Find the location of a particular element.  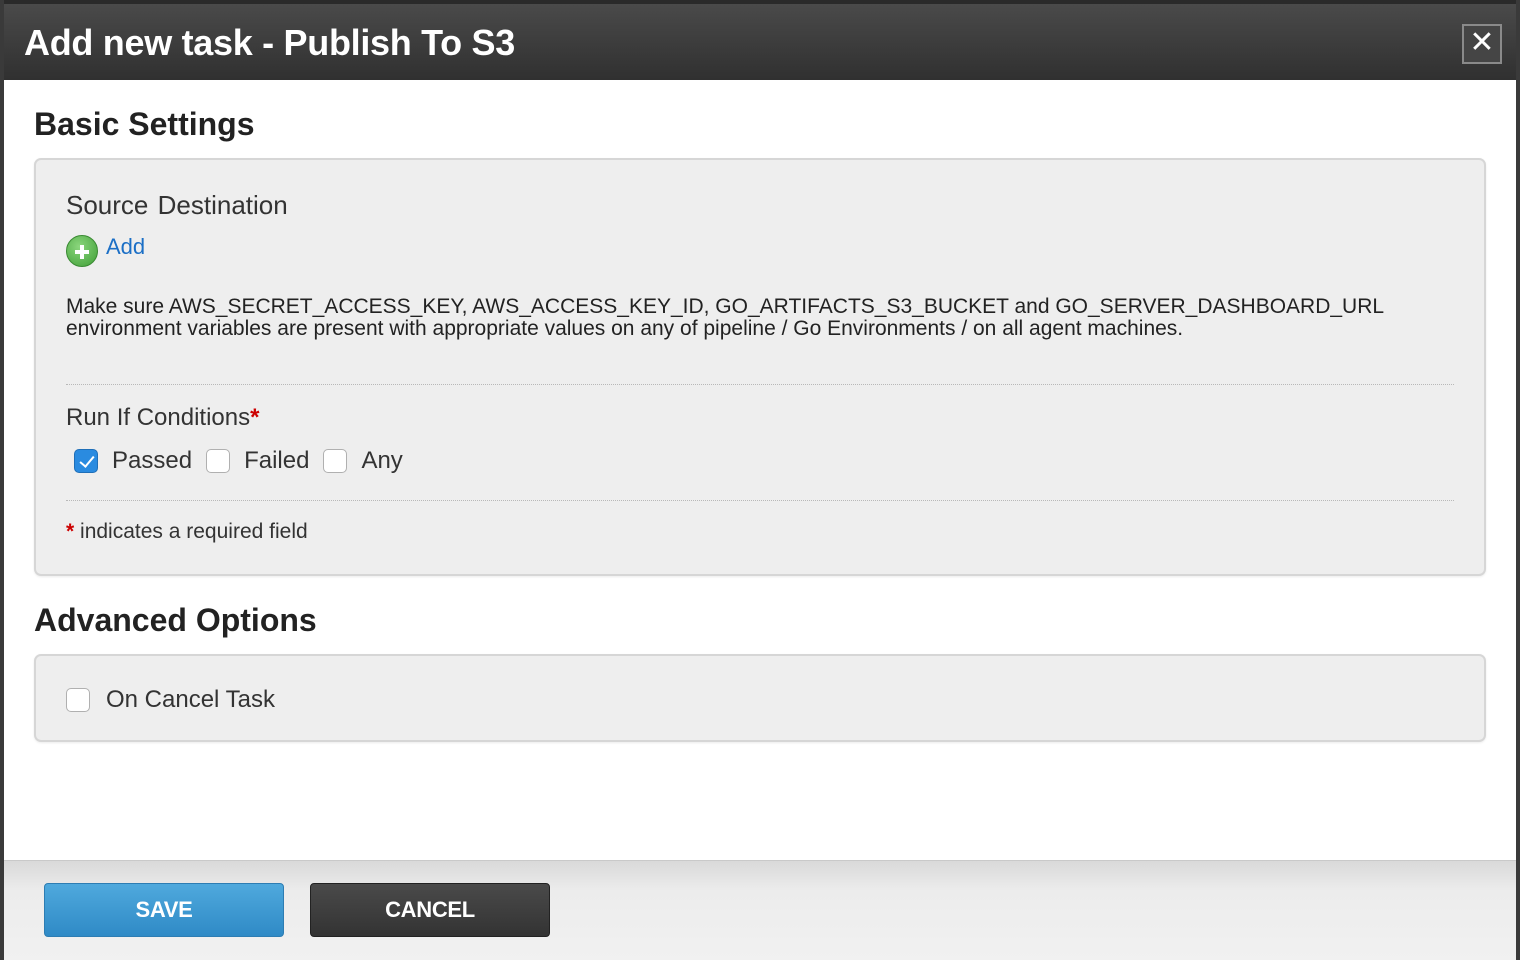

on-cancel-task-option: On Cancel Task is located at coordinates (170, 700).